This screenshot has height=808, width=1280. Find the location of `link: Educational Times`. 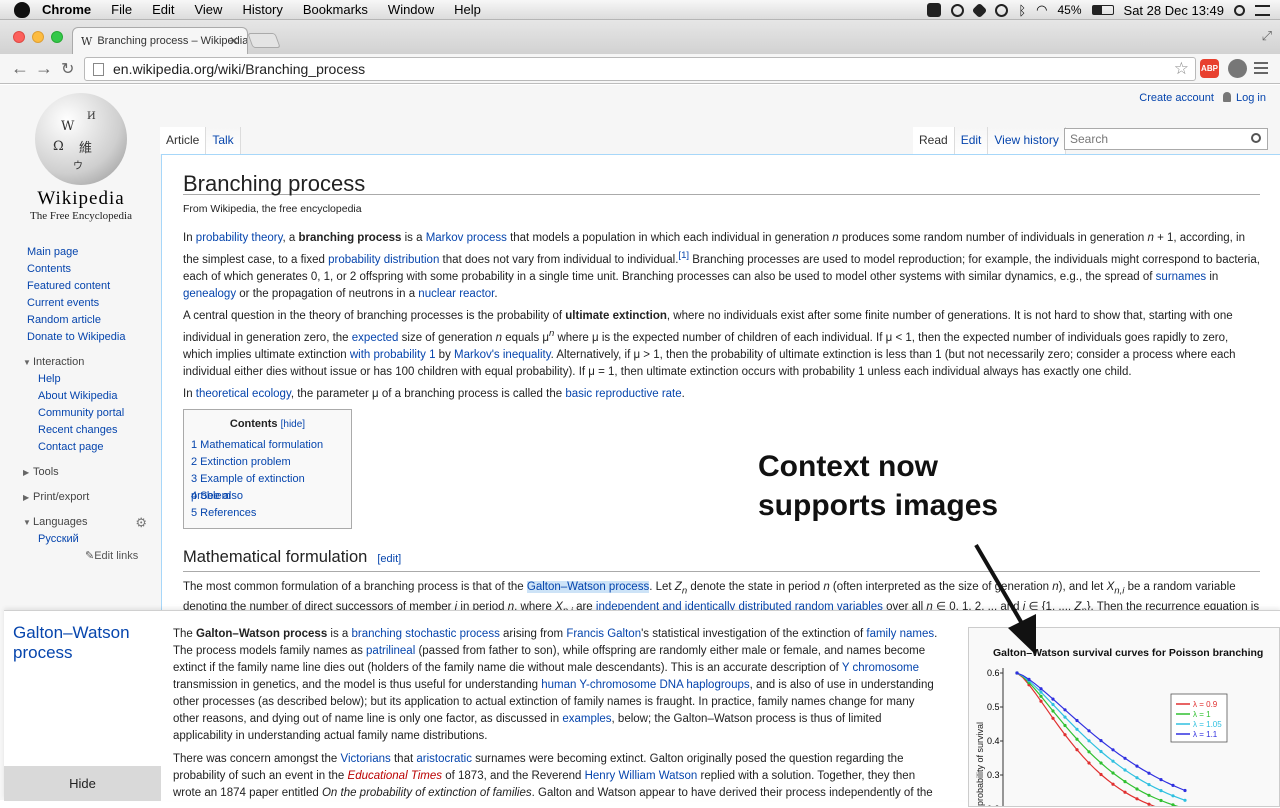

link: Educational Times is located at coordinates (395, 776).